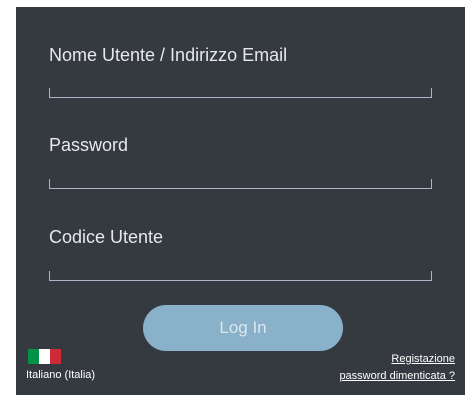 This screenshot has height=401, width=471. Describe the element at coordinates (55, 356) in the screenshot. I see `flag-stripe-red` at that location.